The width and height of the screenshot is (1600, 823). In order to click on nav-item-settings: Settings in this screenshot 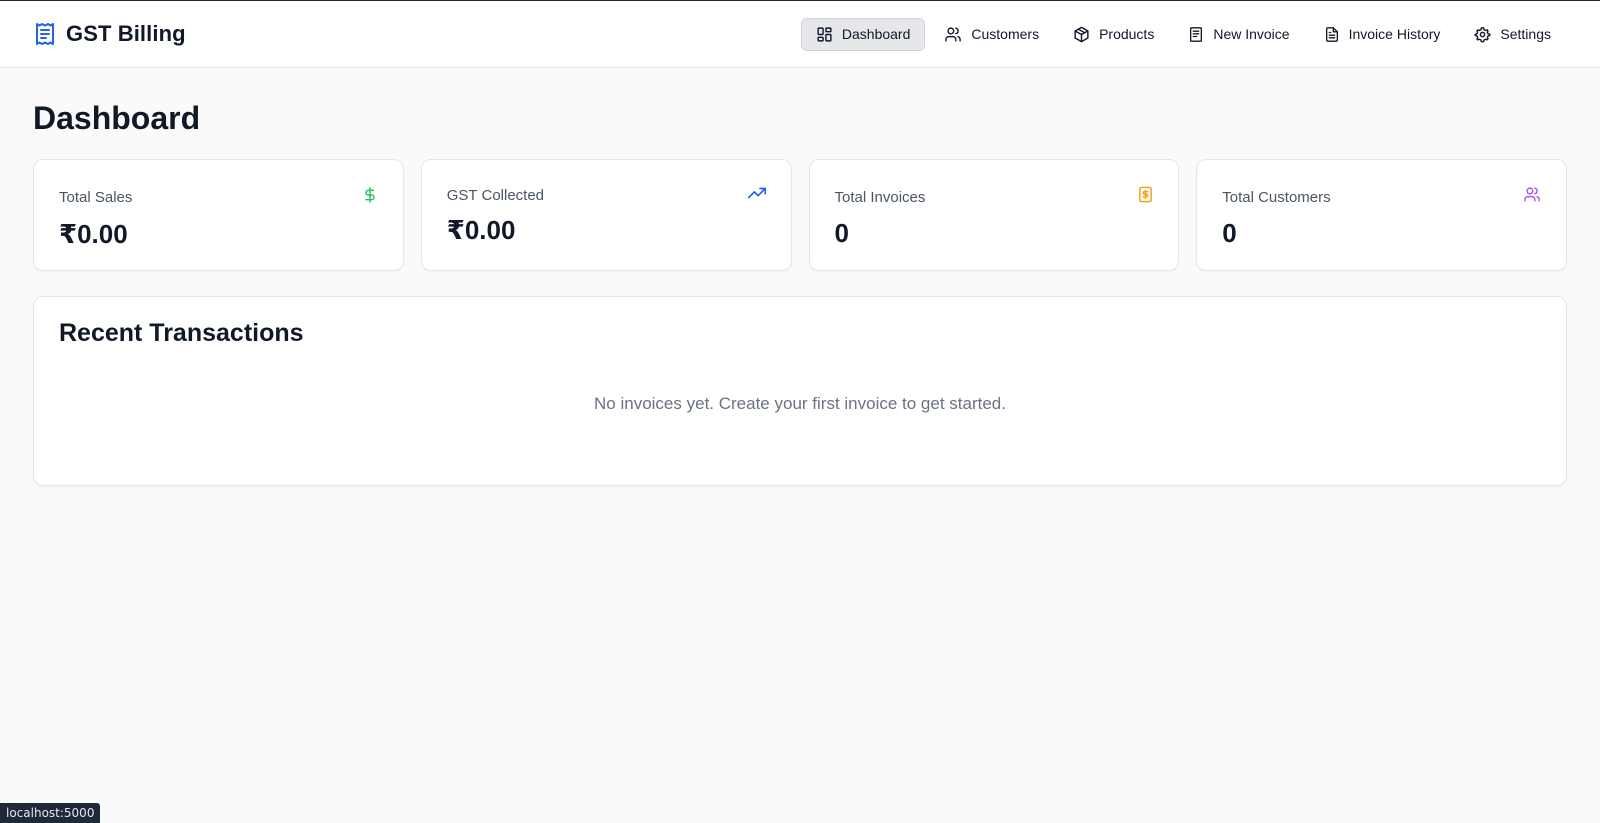, I will do `click(1512, 34)`.